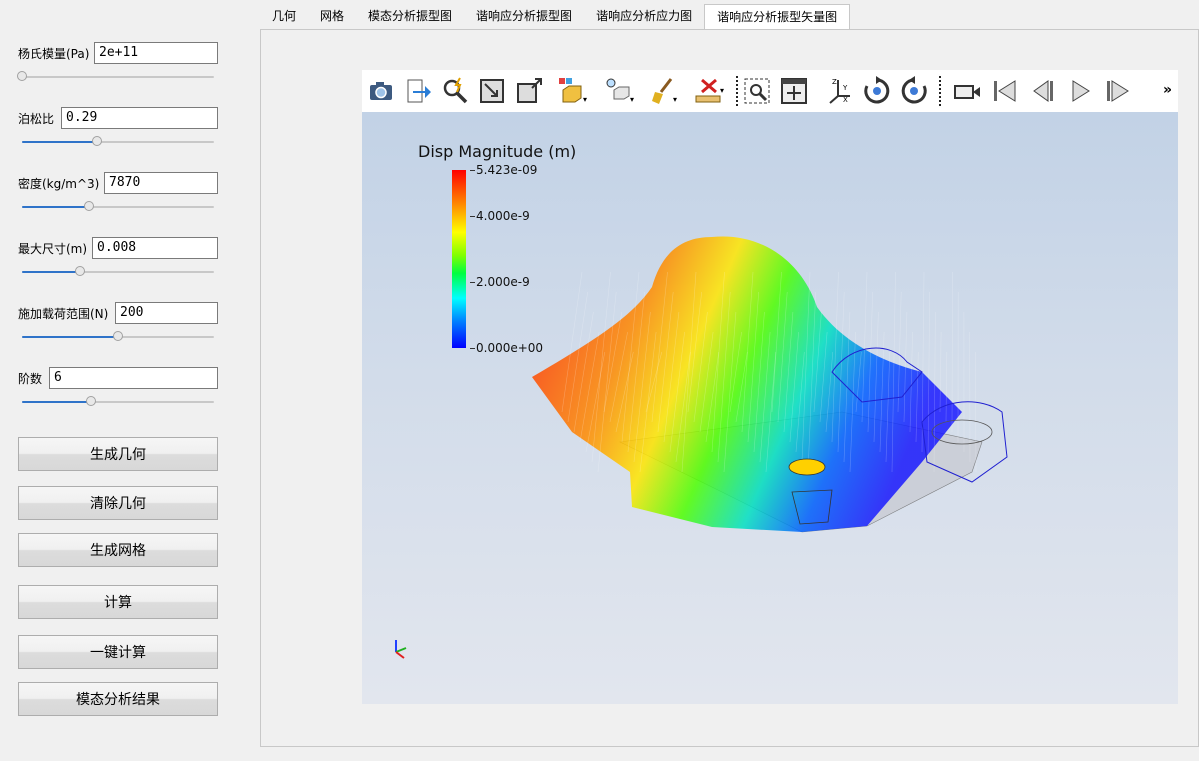  Describe the element at coordinates (53, 249) in the screenshot. I see `max-size-label: 最大尺寸(m)` at that location.